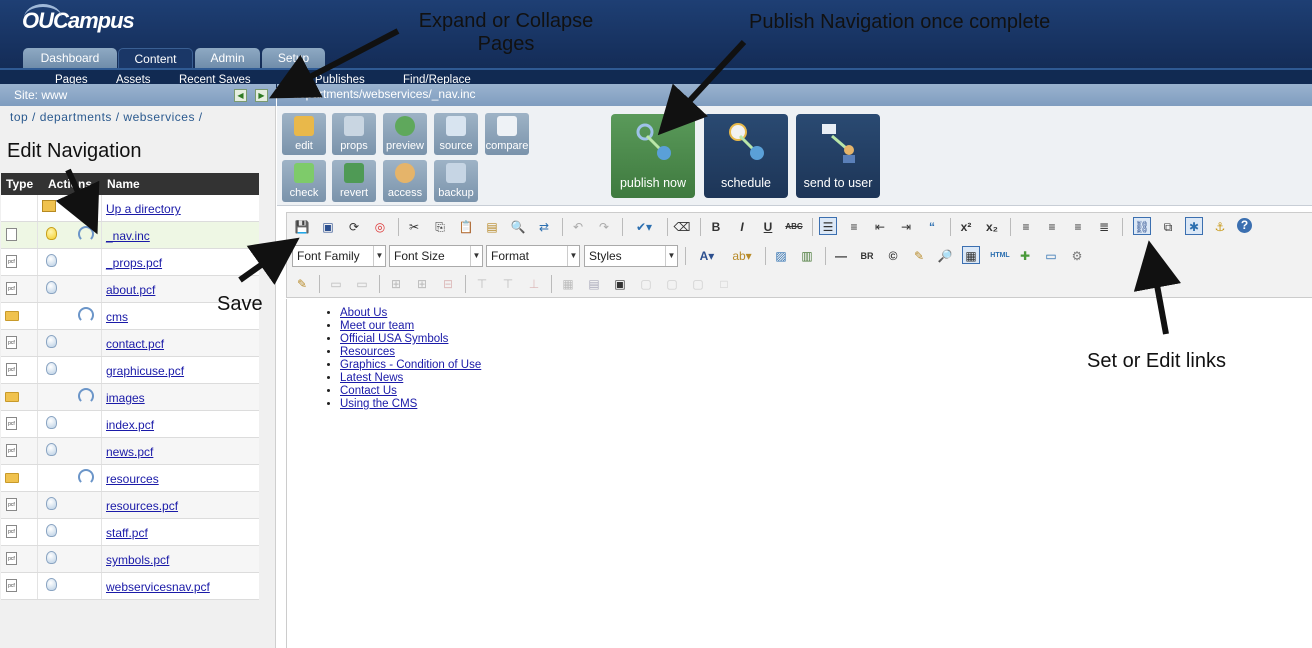  Describe the element at coordinates (1157, 287) in the screenshot. I see `arrow-links` at that location.